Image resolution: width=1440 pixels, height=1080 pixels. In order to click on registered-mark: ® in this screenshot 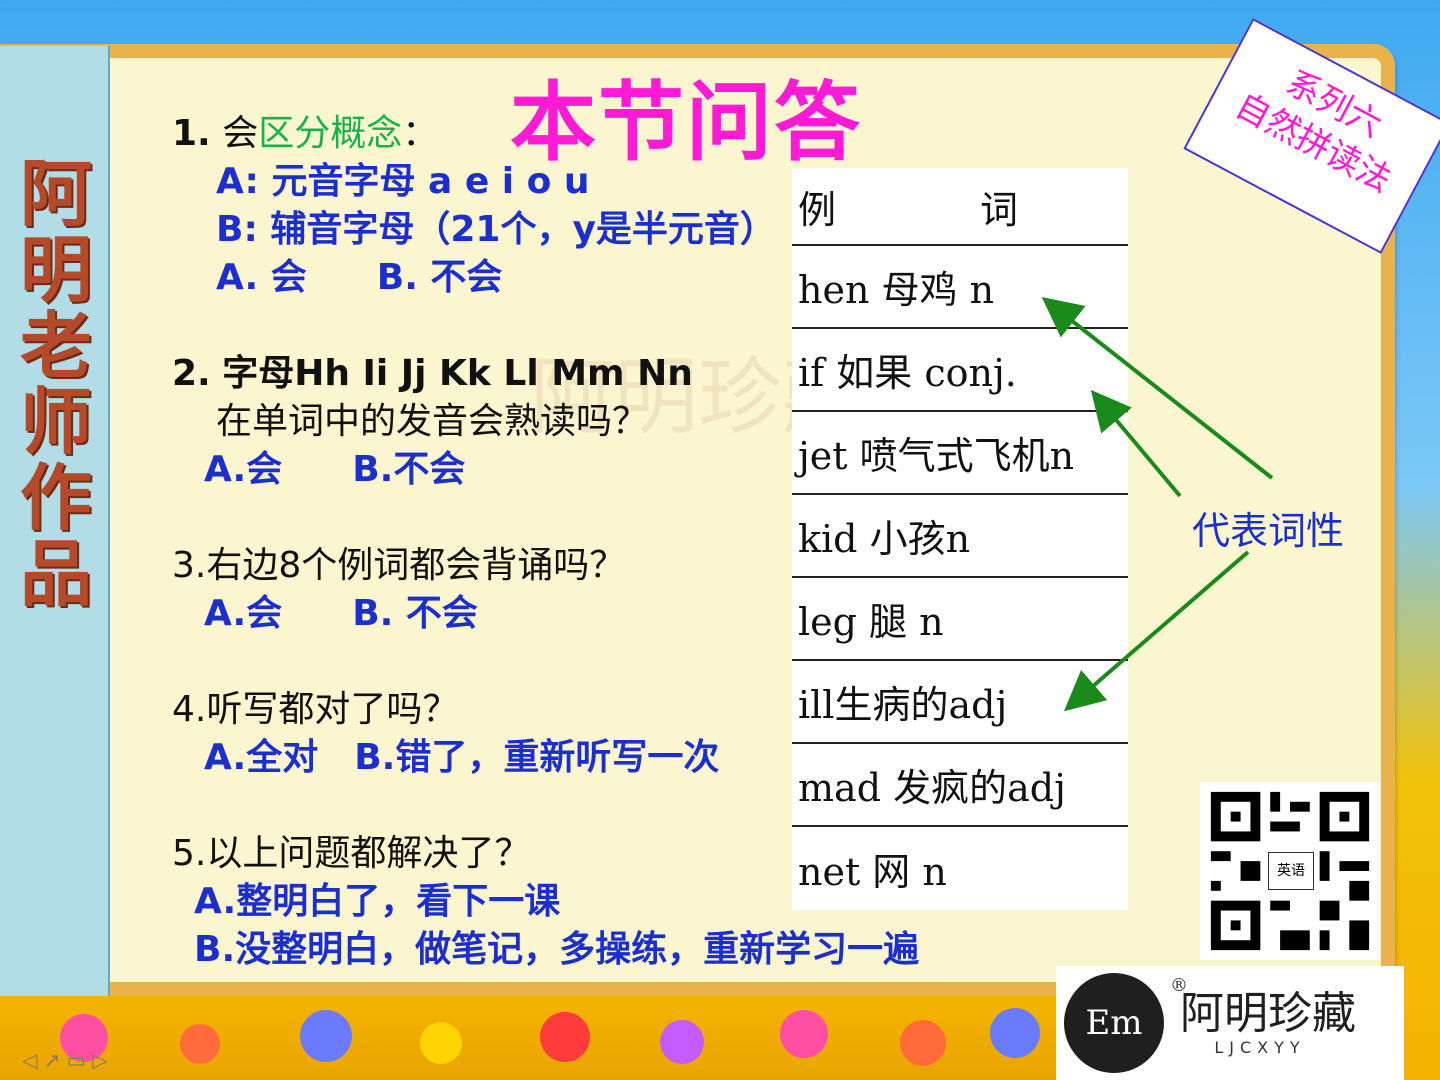, I will do `click(1179, 985)`.